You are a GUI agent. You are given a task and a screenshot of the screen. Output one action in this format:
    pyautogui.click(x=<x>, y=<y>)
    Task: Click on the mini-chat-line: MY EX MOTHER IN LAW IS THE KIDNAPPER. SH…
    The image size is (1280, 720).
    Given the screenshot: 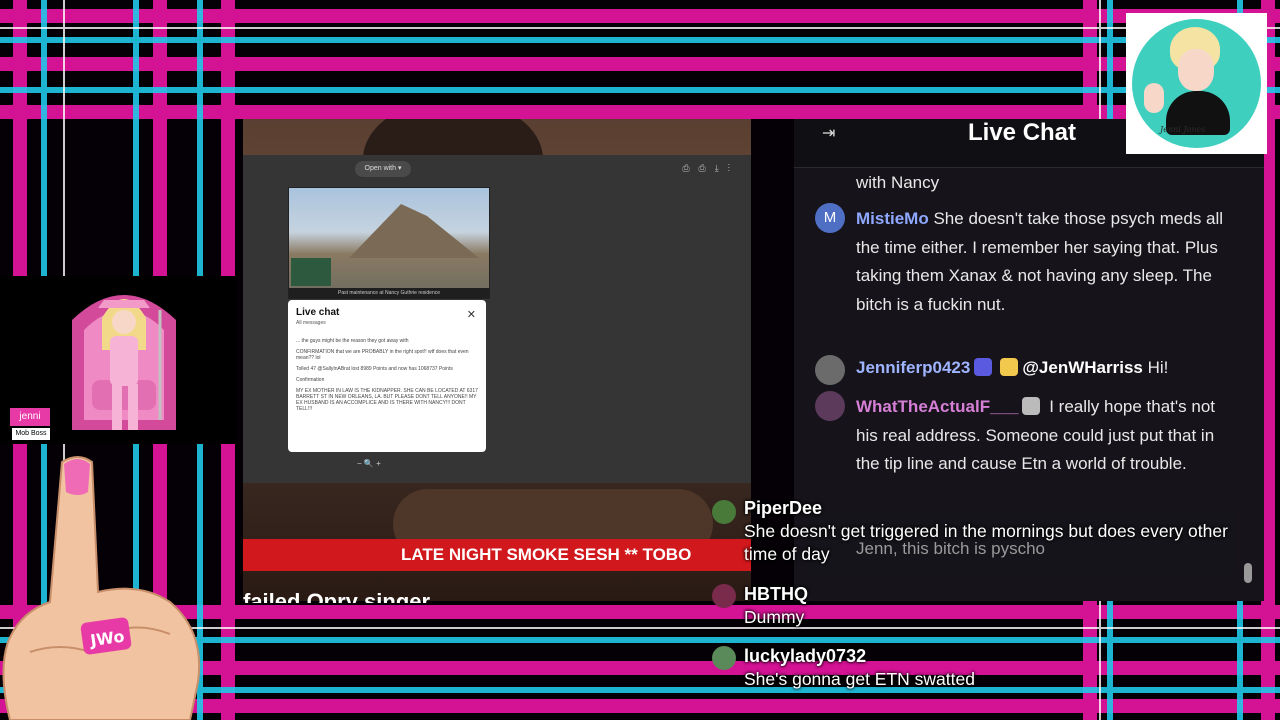 What is the action you would take?
    pyautogui.click(x=387, y=400)
    